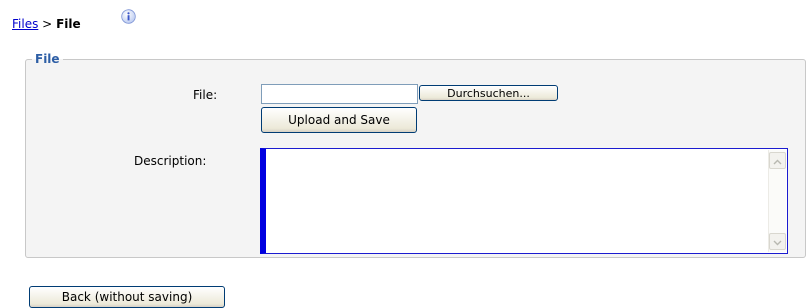 This screenshot has width=809, height=308. What do you see at coordinates (47, 59) in the screenshot?
I see `fieldset-legend: File` at bounding box center [47, 59].